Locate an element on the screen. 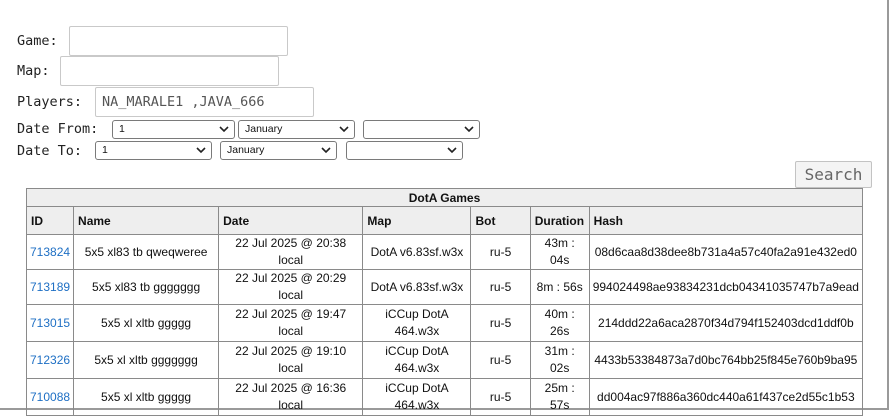  map-label: Map: is located at coordinates (33, 71).